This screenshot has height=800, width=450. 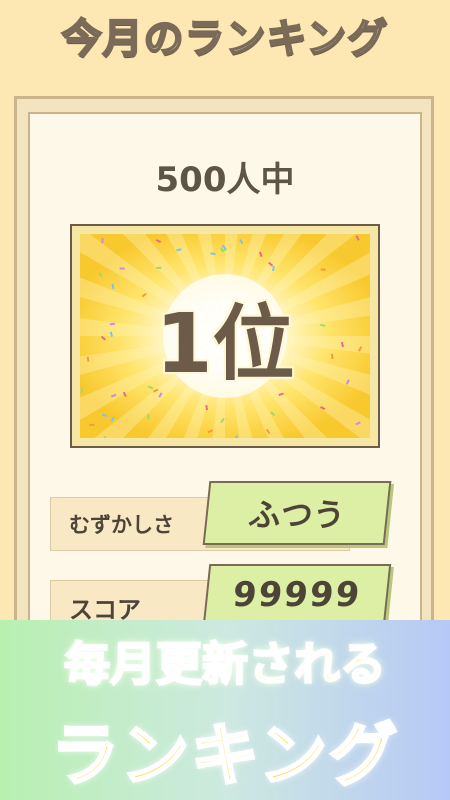 What do you see at coordinates (297, 595) in the screenshot?
I see `score-value: 99999` at bounding box center [297, 595].